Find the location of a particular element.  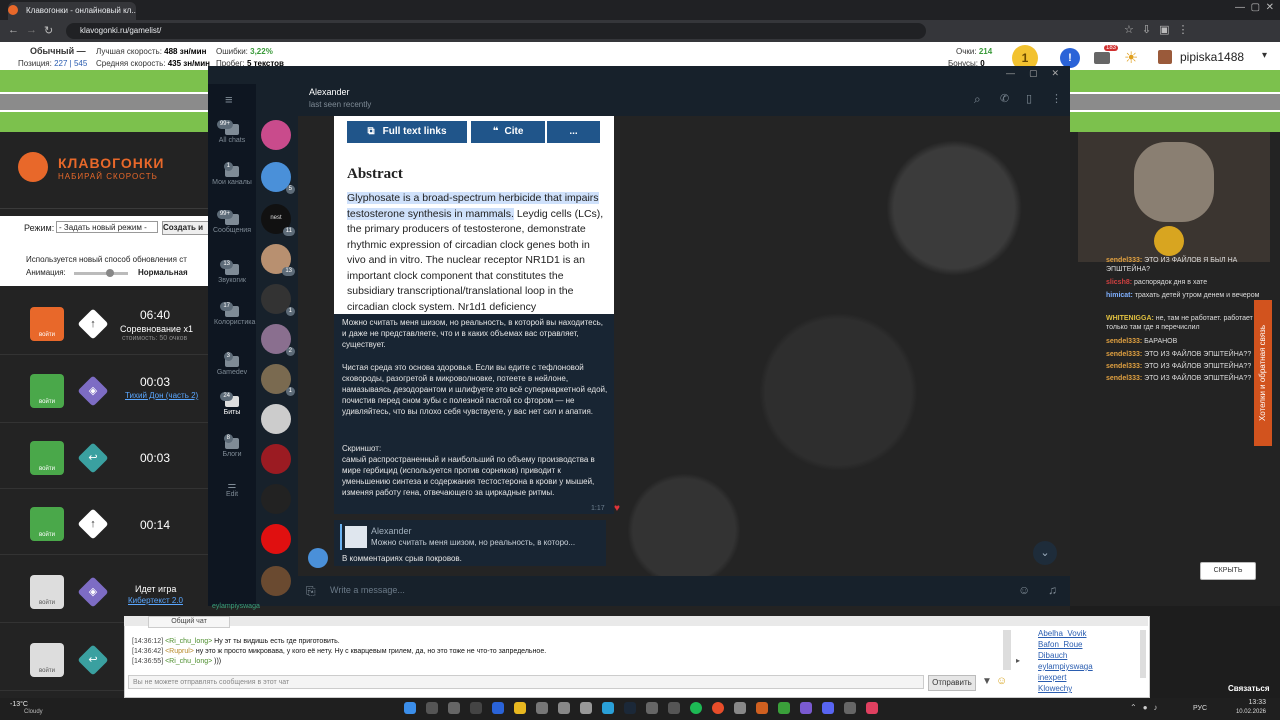

hide-button: СКРЫТЬ is located at coordinates (1228, 571).